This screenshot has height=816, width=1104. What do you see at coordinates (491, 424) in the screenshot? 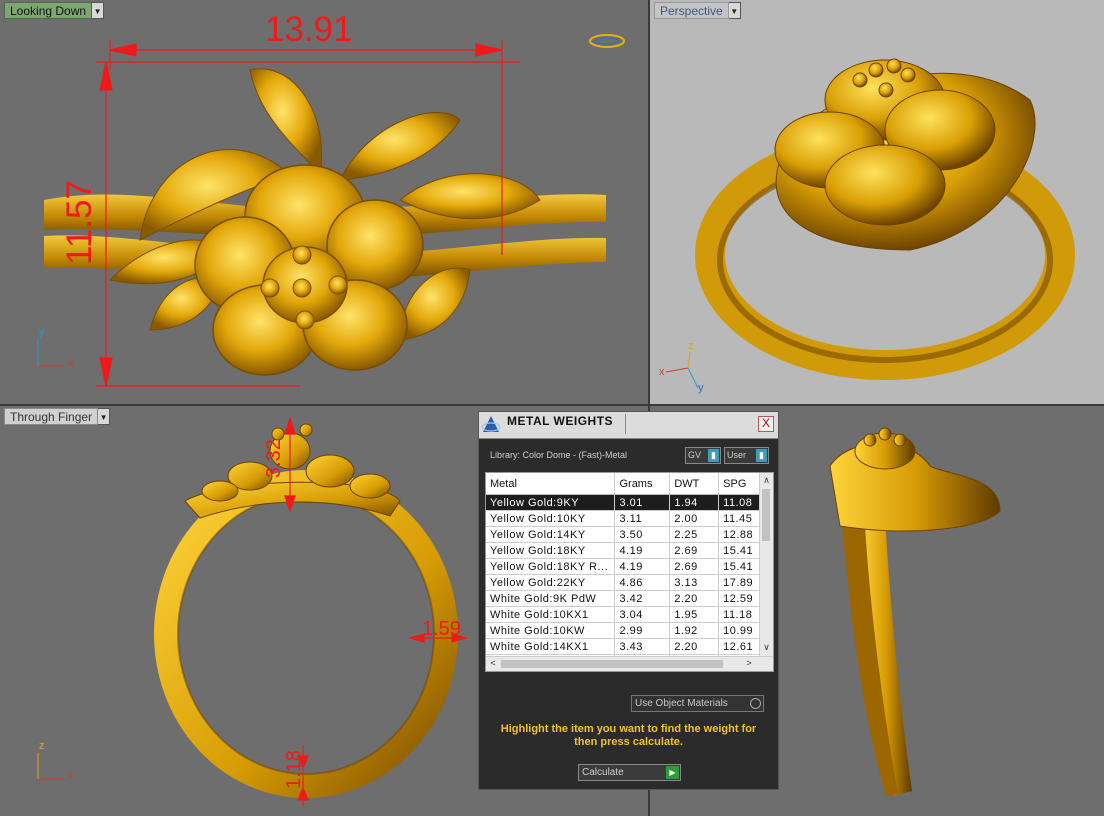
I see `app-logo-icon` at bounding box center [491, 424].